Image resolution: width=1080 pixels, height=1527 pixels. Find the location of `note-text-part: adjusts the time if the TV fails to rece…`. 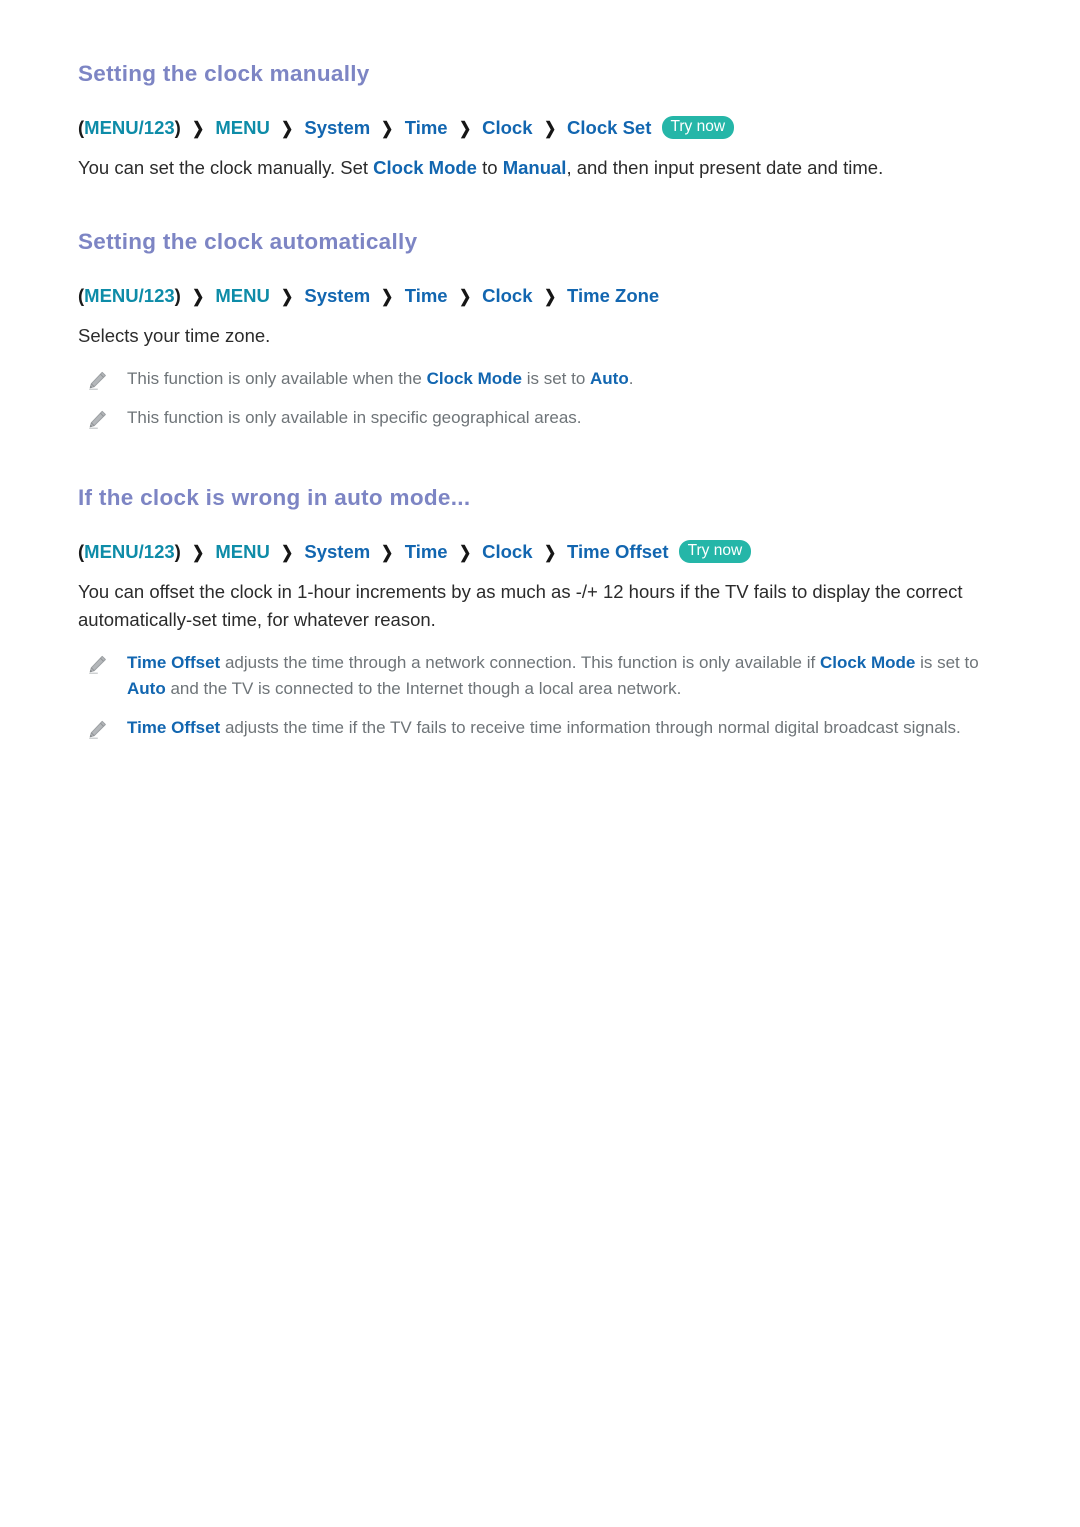

note-text-part: adjusts the time if the TV fails to rece… is located at coordinates (590, 727).